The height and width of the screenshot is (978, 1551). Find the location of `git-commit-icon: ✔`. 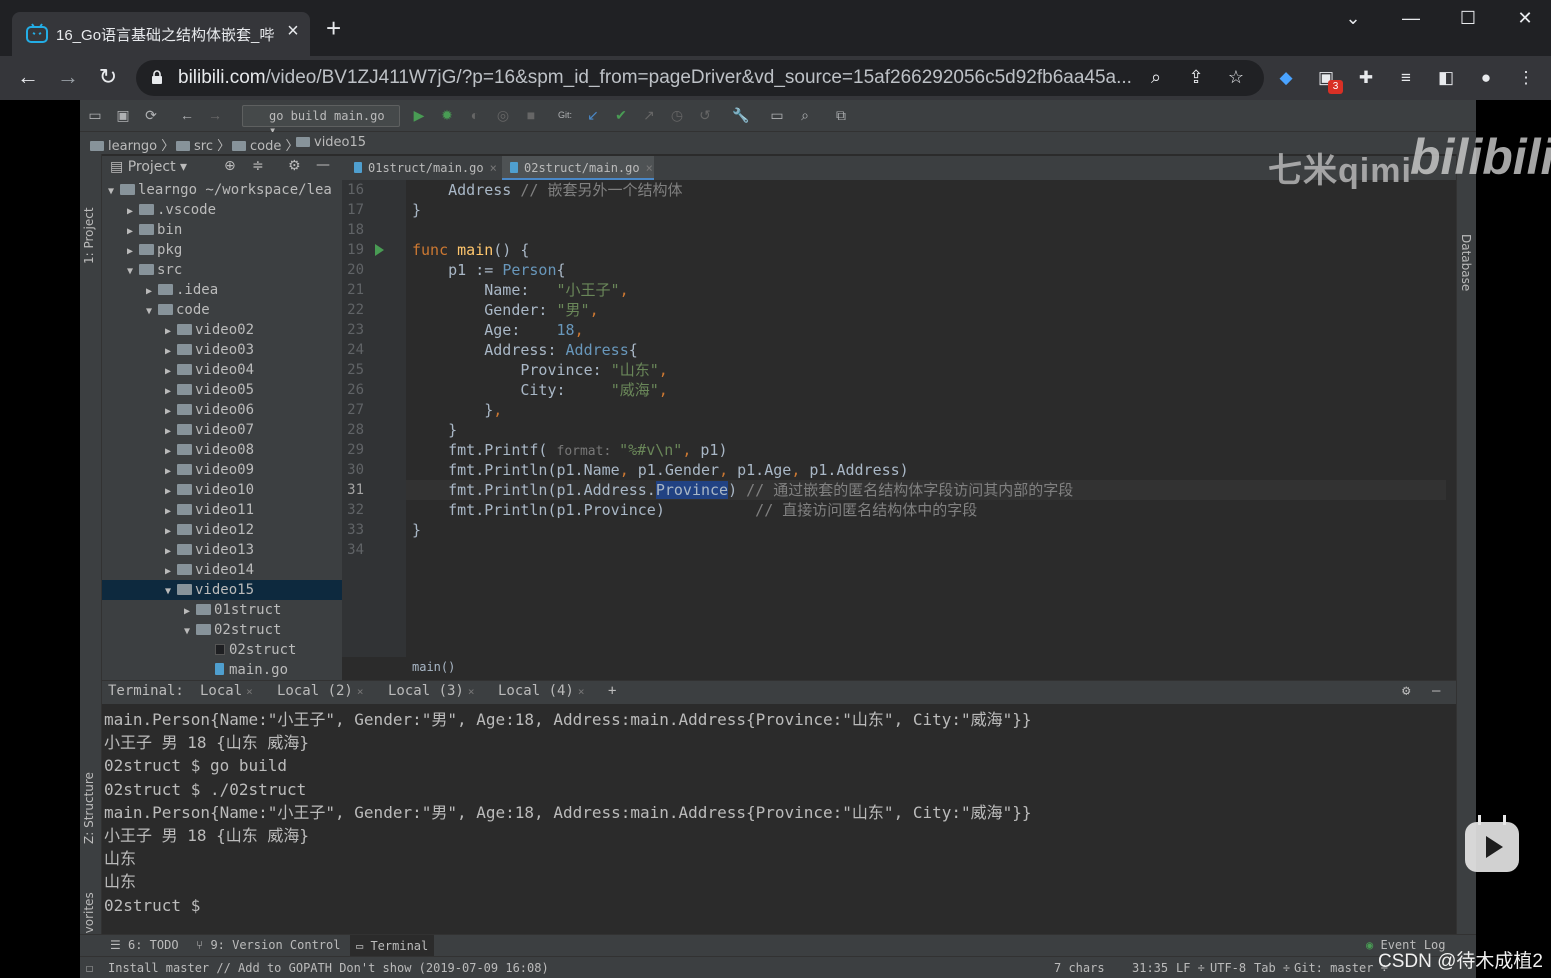

git-commit-icon: ✔ is located at coordinates (621, 115).